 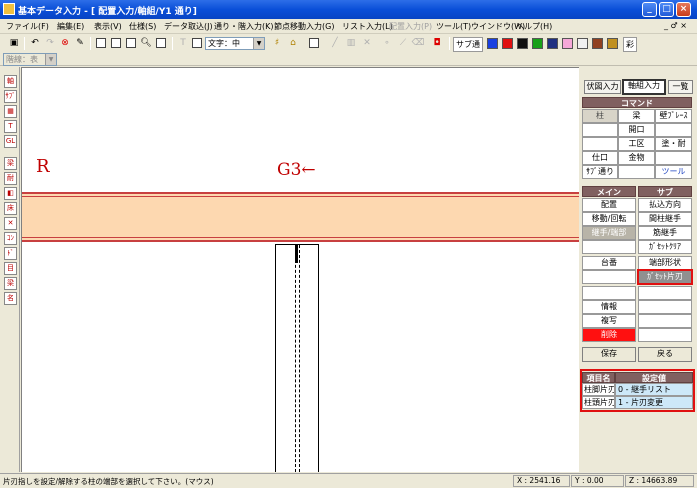 What do you see at coordinates (10, 238) in the screenshot?
I see `concrete-tool-icon: ｺﾝ` at bounding box center [10, 238].